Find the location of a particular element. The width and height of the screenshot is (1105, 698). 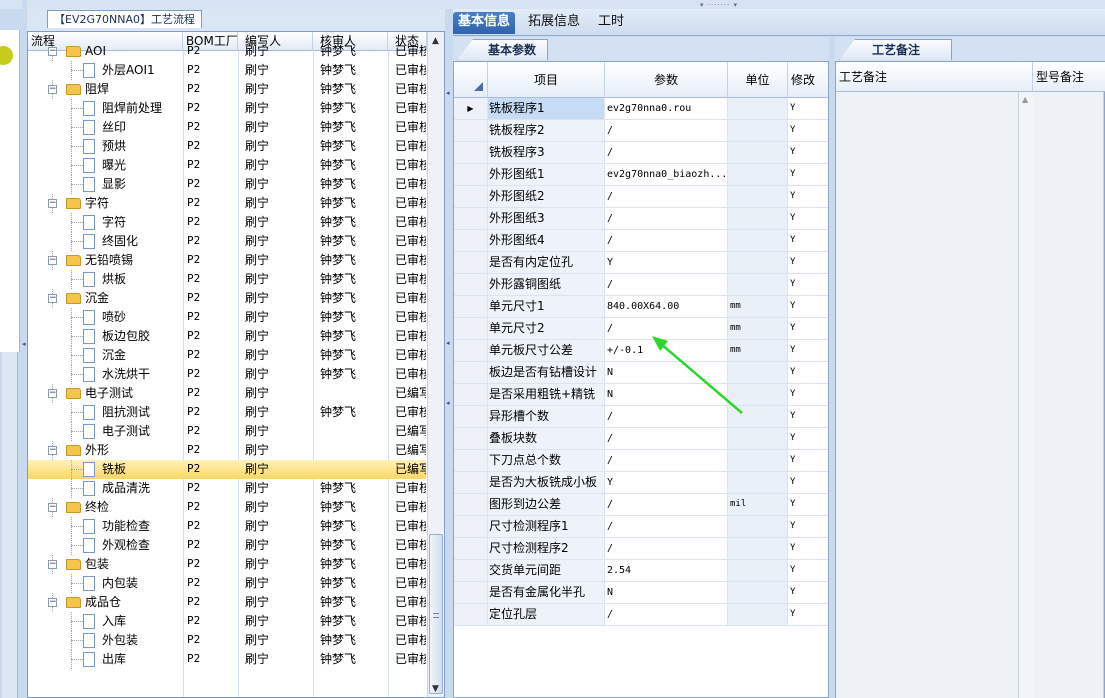

tree-node-label: 曝光 is located at coordinates (114, 165).